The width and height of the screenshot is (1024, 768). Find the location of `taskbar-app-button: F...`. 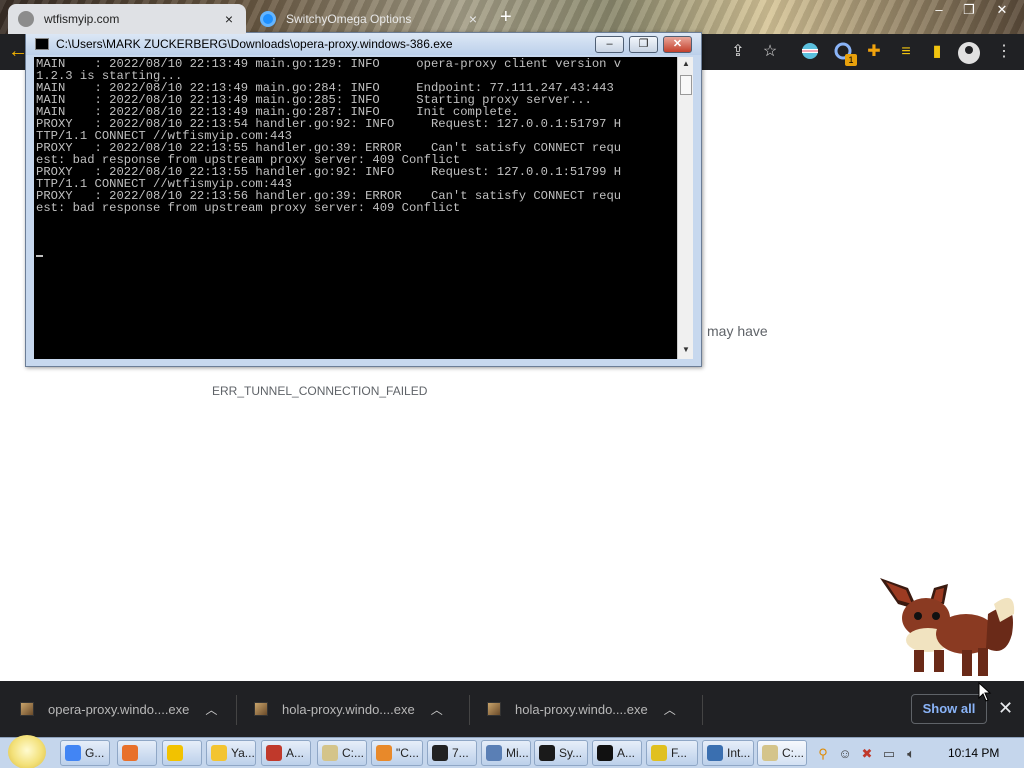

taskbar-app-button: F... is located at coordinates (672, 753).